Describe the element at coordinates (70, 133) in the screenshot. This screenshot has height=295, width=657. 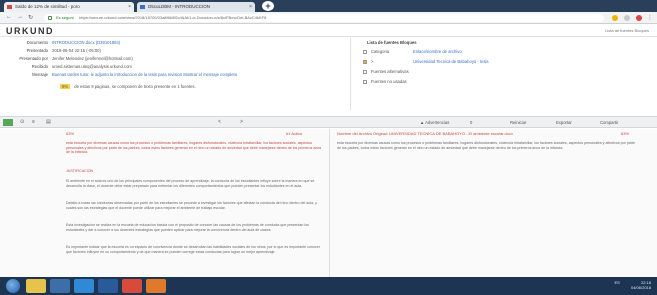
I see `match-percent: 63%` at that location.